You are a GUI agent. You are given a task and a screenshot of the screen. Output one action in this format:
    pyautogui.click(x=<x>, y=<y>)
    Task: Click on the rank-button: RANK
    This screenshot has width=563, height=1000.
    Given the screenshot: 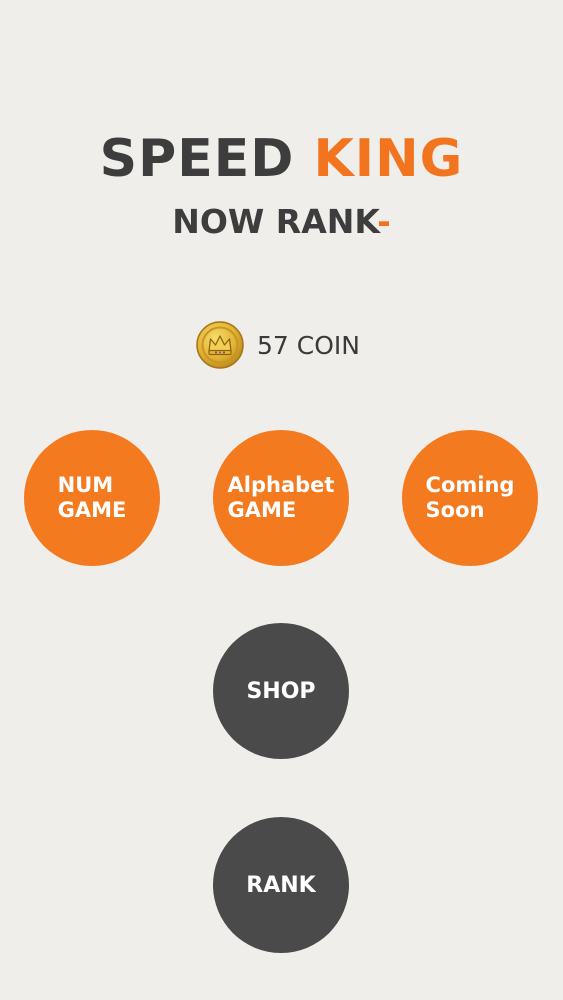 What is the action you would take?
    pyautogui.click(x=281, y=885)
    